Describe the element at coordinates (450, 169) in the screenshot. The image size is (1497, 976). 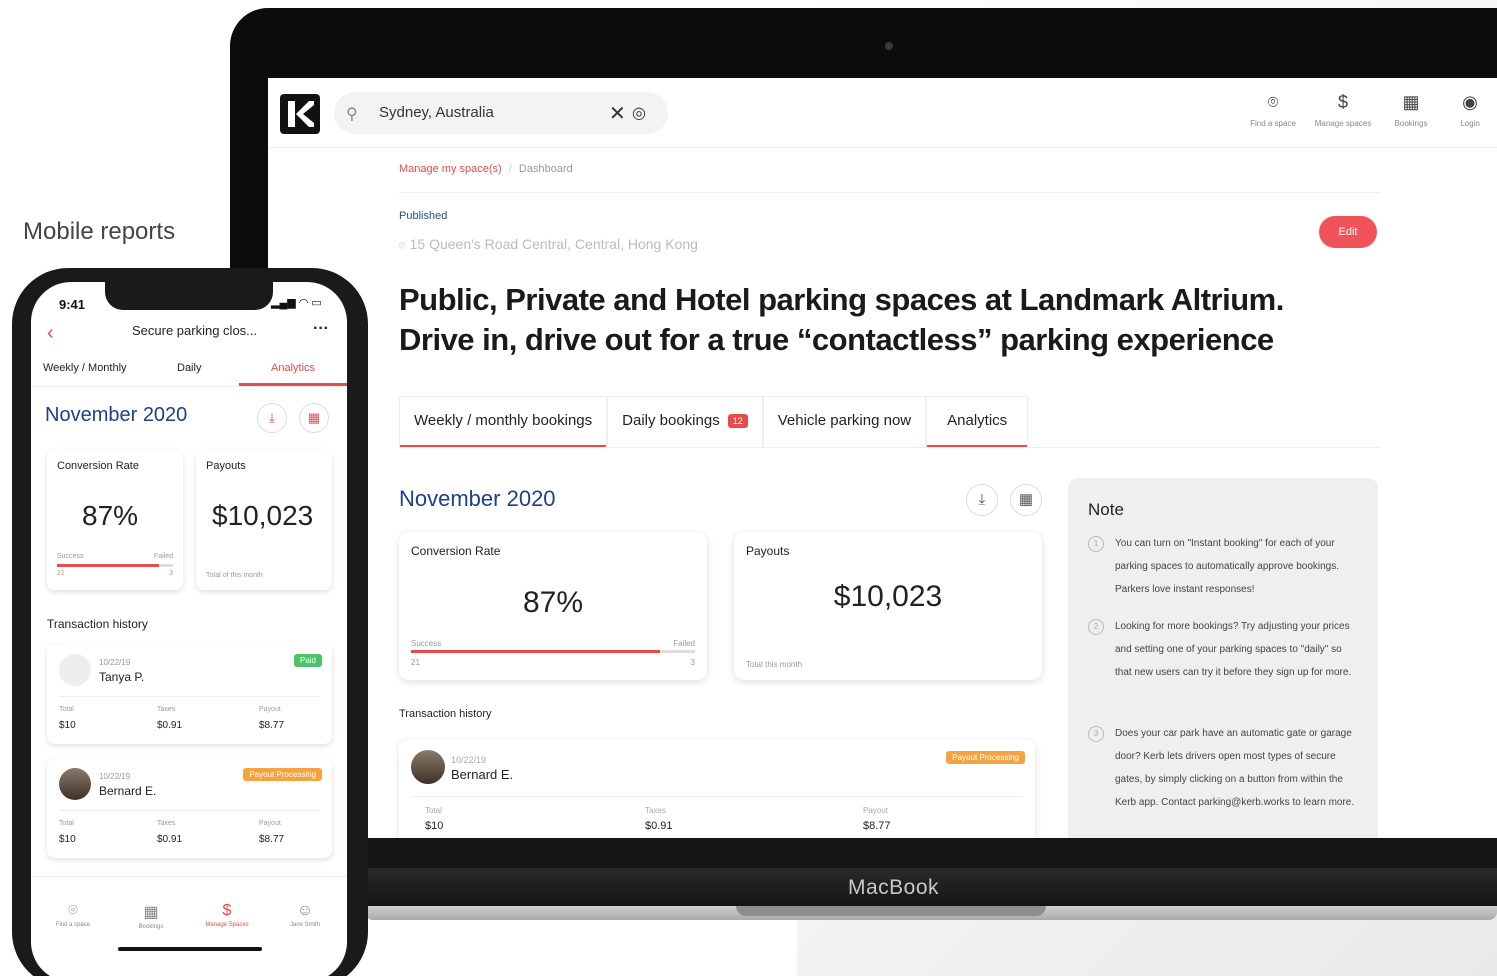
I see `breadcrumb-manage-spaces: Manage my space(s)` at that location.